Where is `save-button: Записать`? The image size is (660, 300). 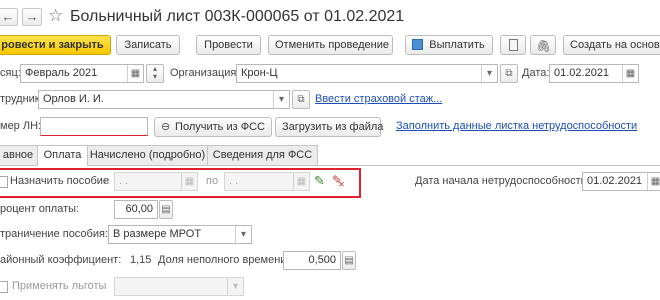 save-button: Записать is located at coordinates (148, 45).